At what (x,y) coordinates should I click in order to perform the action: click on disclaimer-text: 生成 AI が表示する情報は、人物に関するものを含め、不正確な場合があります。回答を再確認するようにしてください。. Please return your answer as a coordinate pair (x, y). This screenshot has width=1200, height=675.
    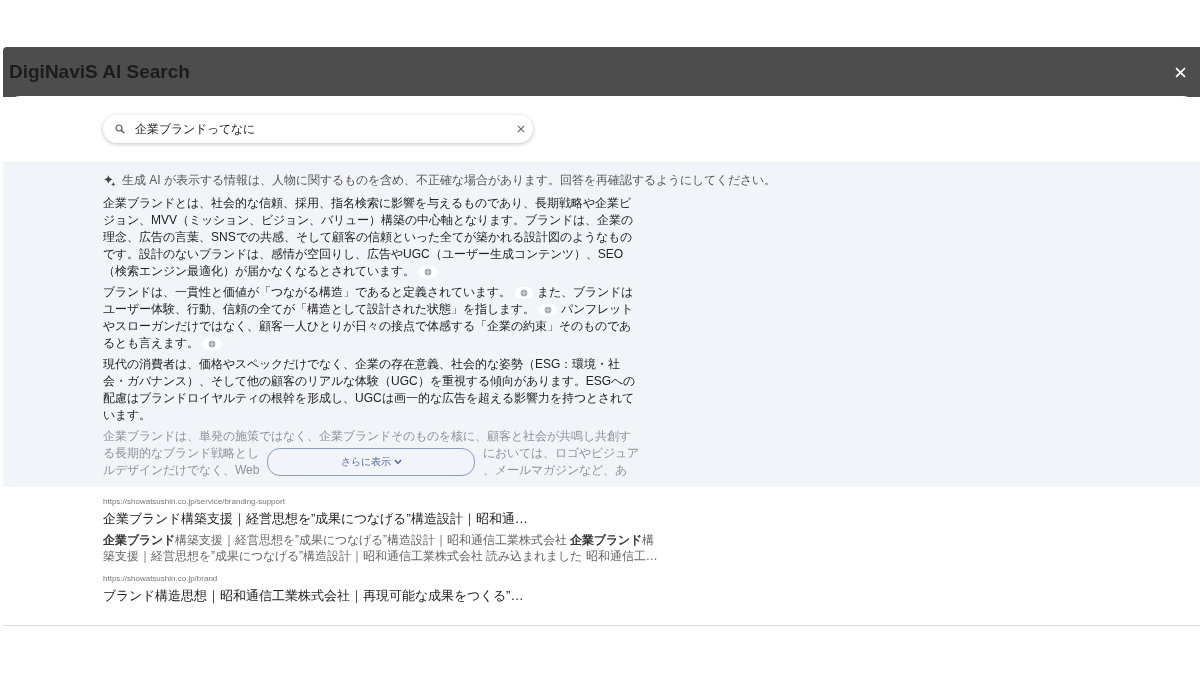
    Looking at the image, I should click on (449, 180).